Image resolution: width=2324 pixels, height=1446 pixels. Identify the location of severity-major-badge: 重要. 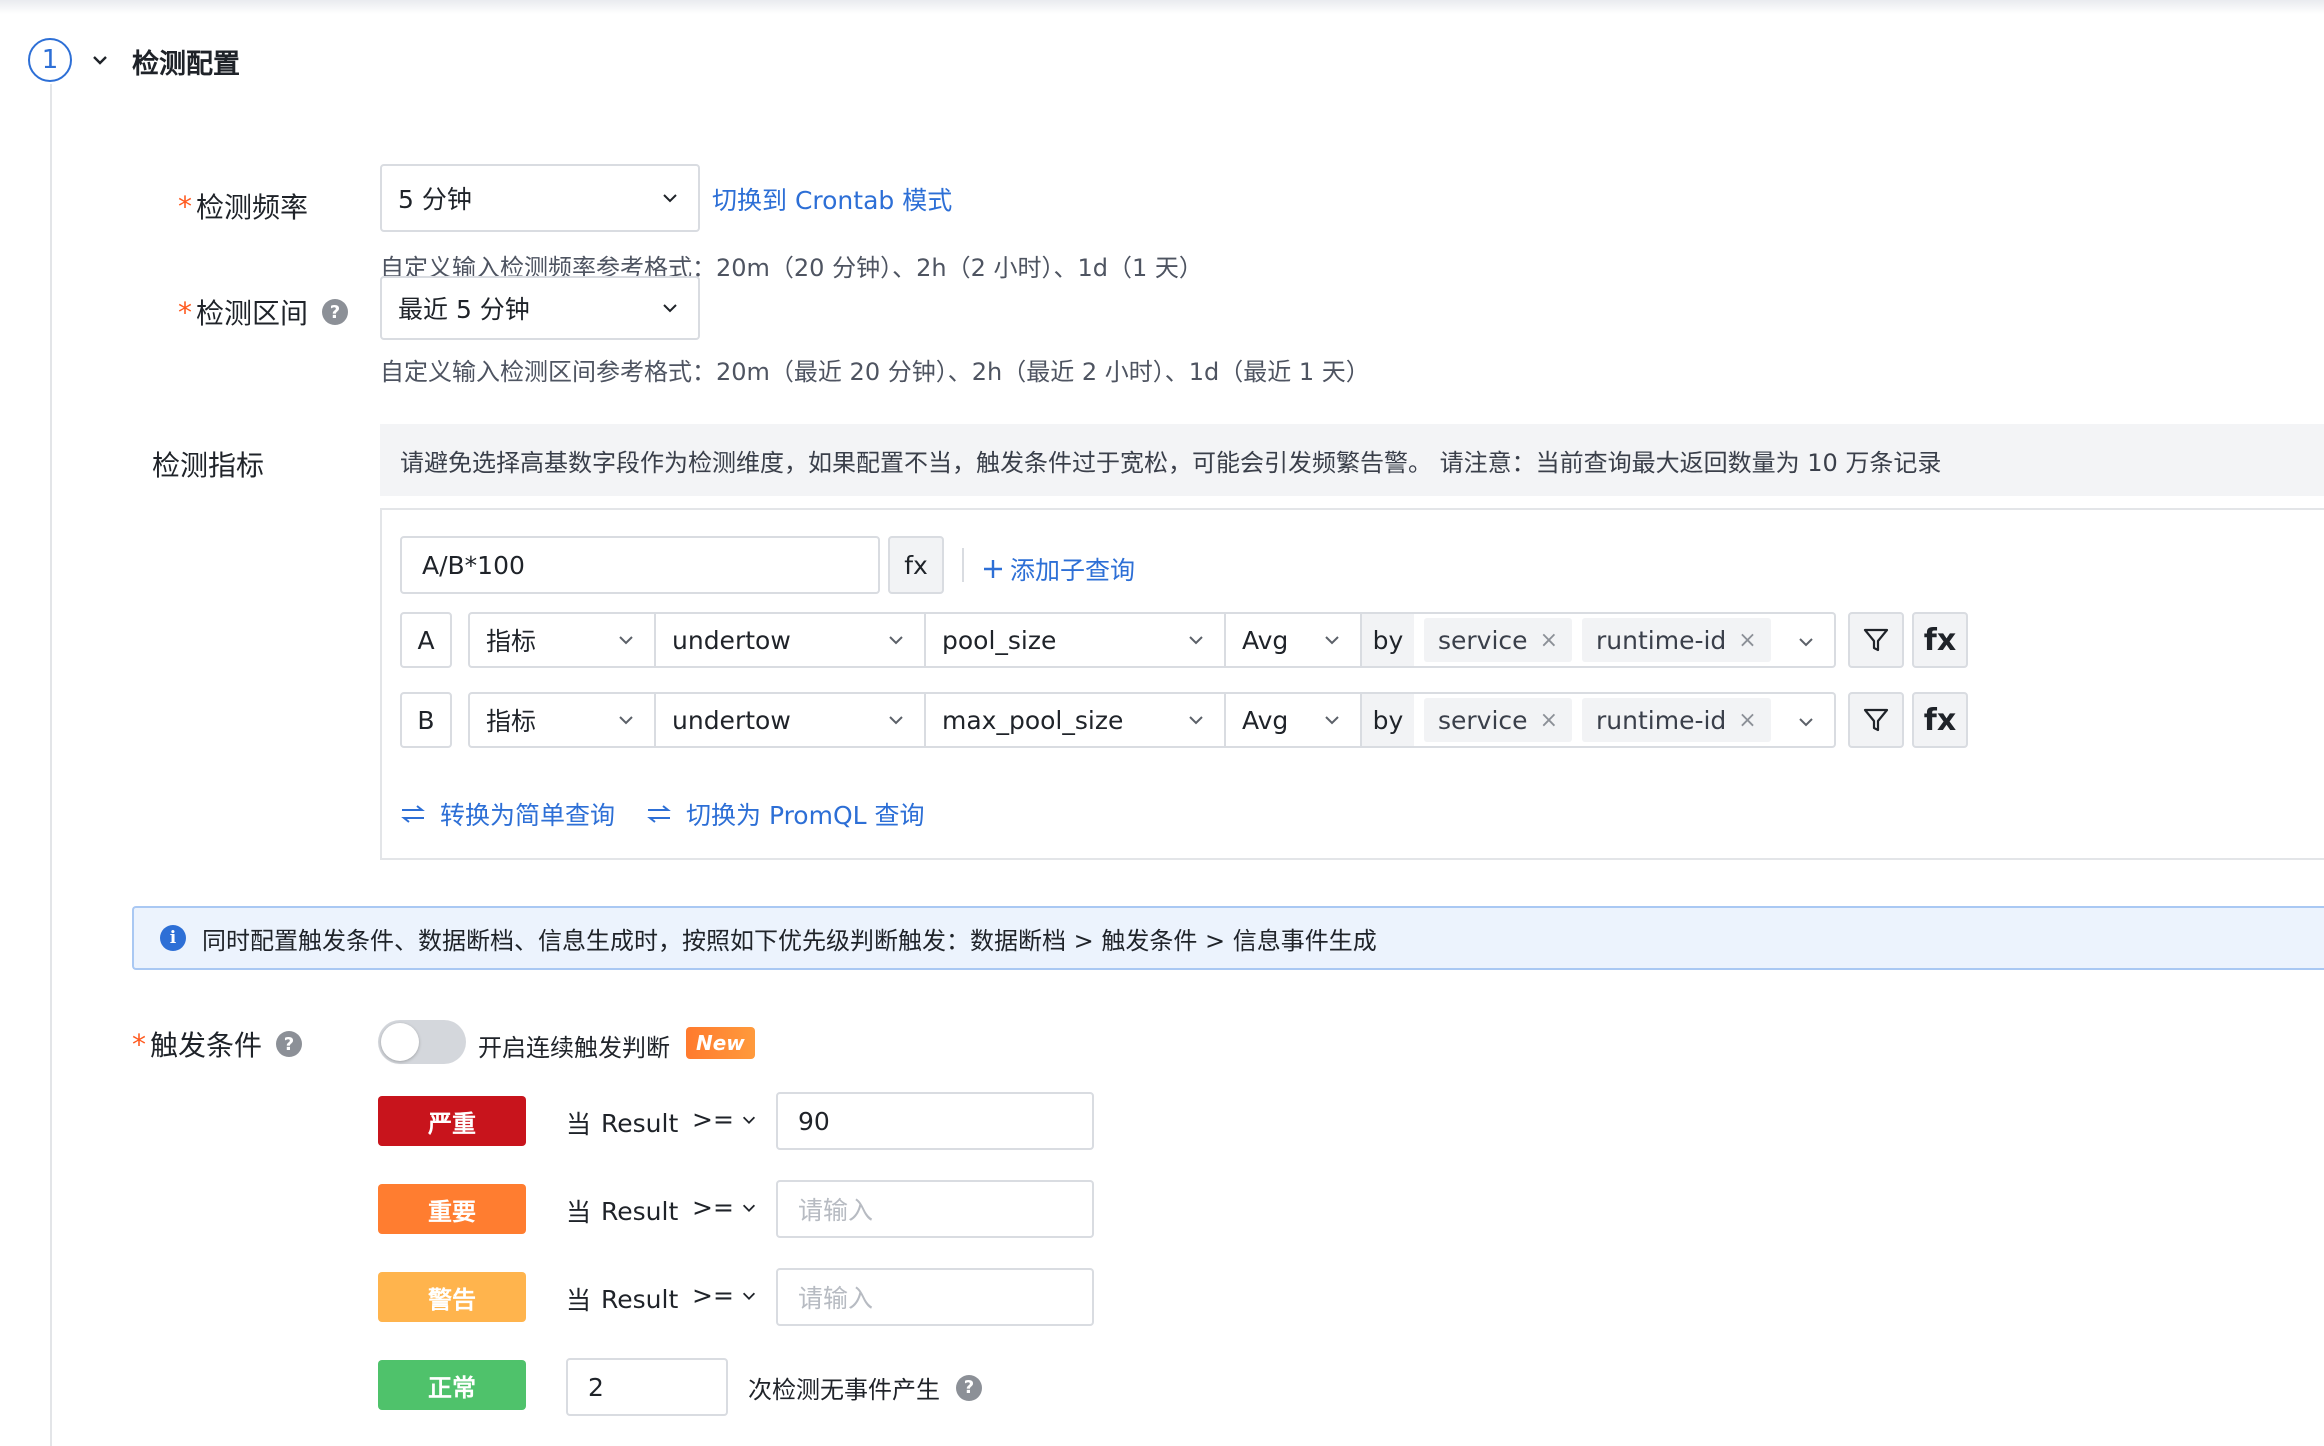
(452, 1209).